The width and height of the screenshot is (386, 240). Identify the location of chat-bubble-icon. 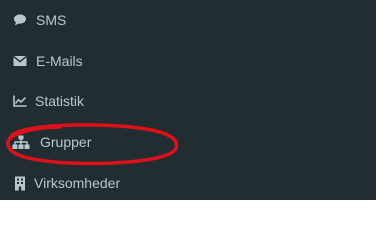
(20, 20).